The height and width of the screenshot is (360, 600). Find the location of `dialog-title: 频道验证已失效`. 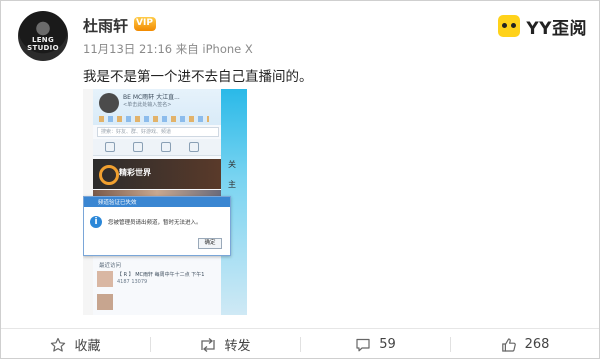

dialog-title: 频道验证已失效 is located at coordinates (117, 203).